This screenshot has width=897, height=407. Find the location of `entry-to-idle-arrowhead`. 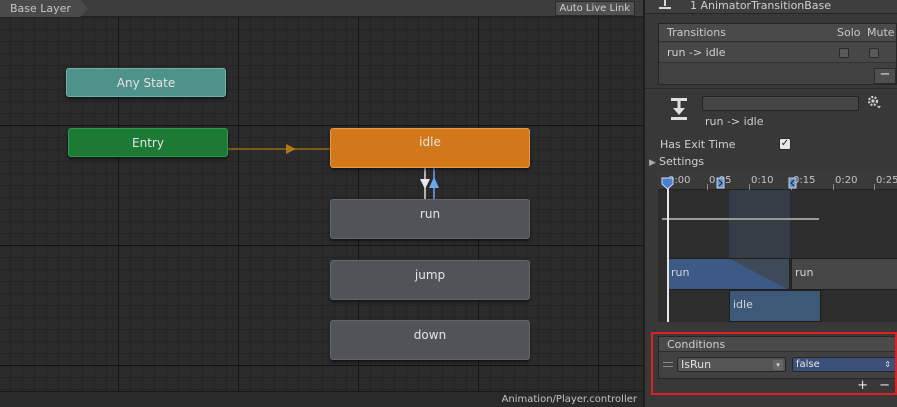

entry-to-idle-arrowhead is located at coordinates (291, 149).